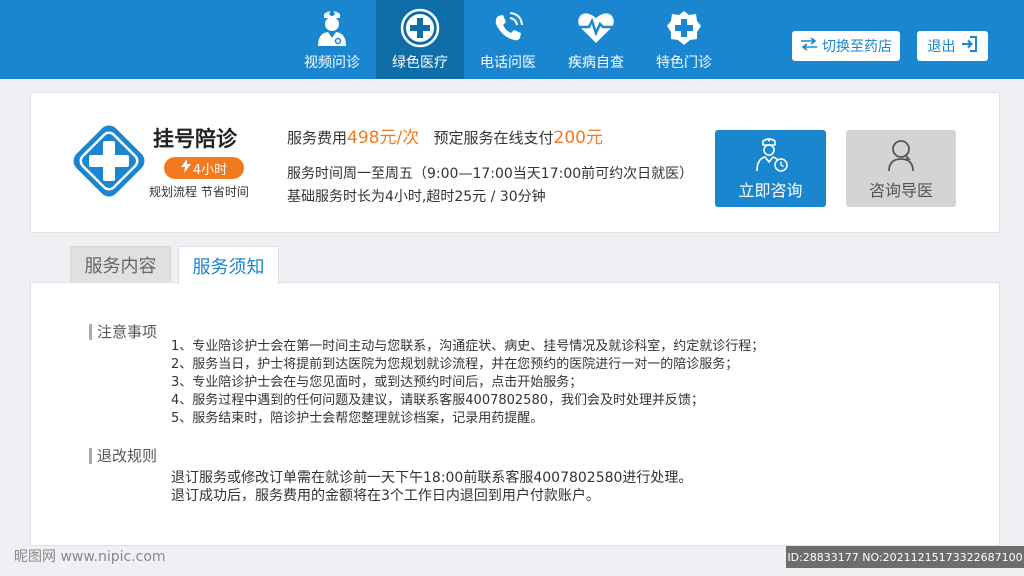 This screenshot has width=1024, height=576. I want to click on refund-line: 退订成功后，服务费用的金额将在3个工作日内退回到用户付款账户。, so click(385, 496).